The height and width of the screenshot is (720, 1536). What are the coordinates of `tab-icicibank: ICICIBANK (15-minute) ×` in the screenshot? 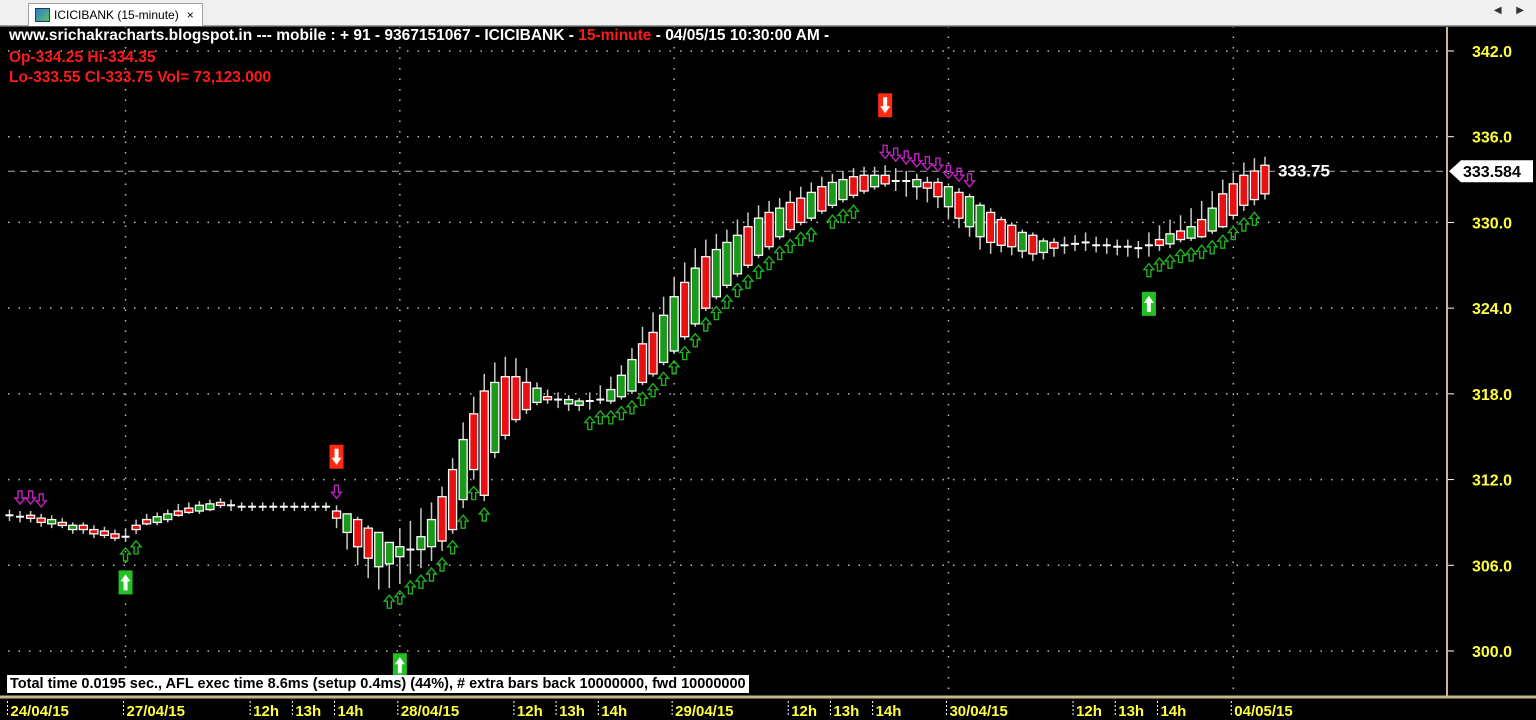 It's located at (115, 14).